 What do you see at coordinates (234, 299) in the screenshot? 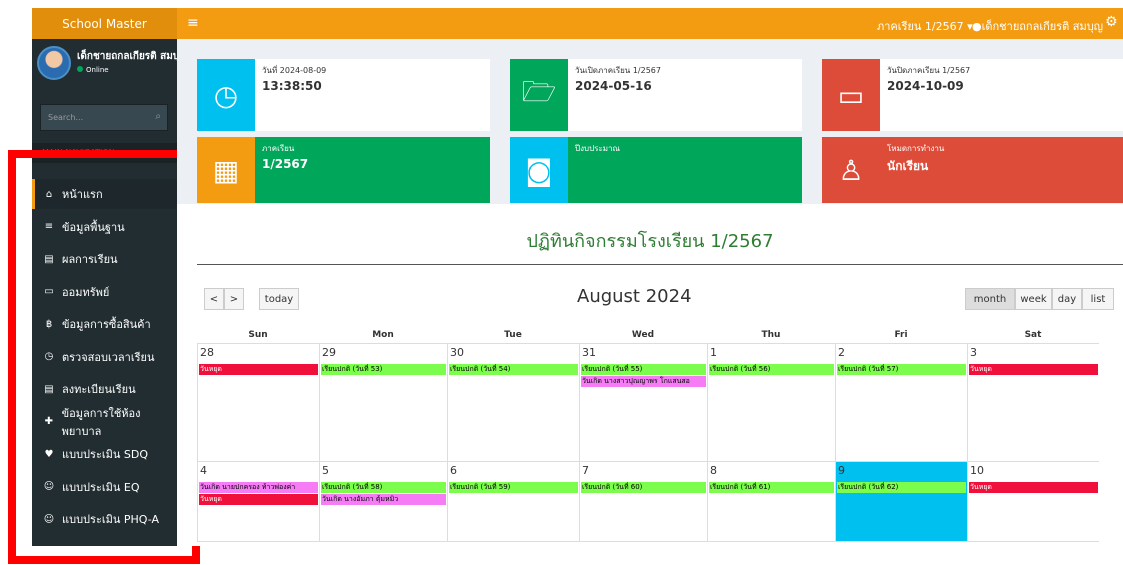
I see `next-button: >` at bounding box center [234, 299].